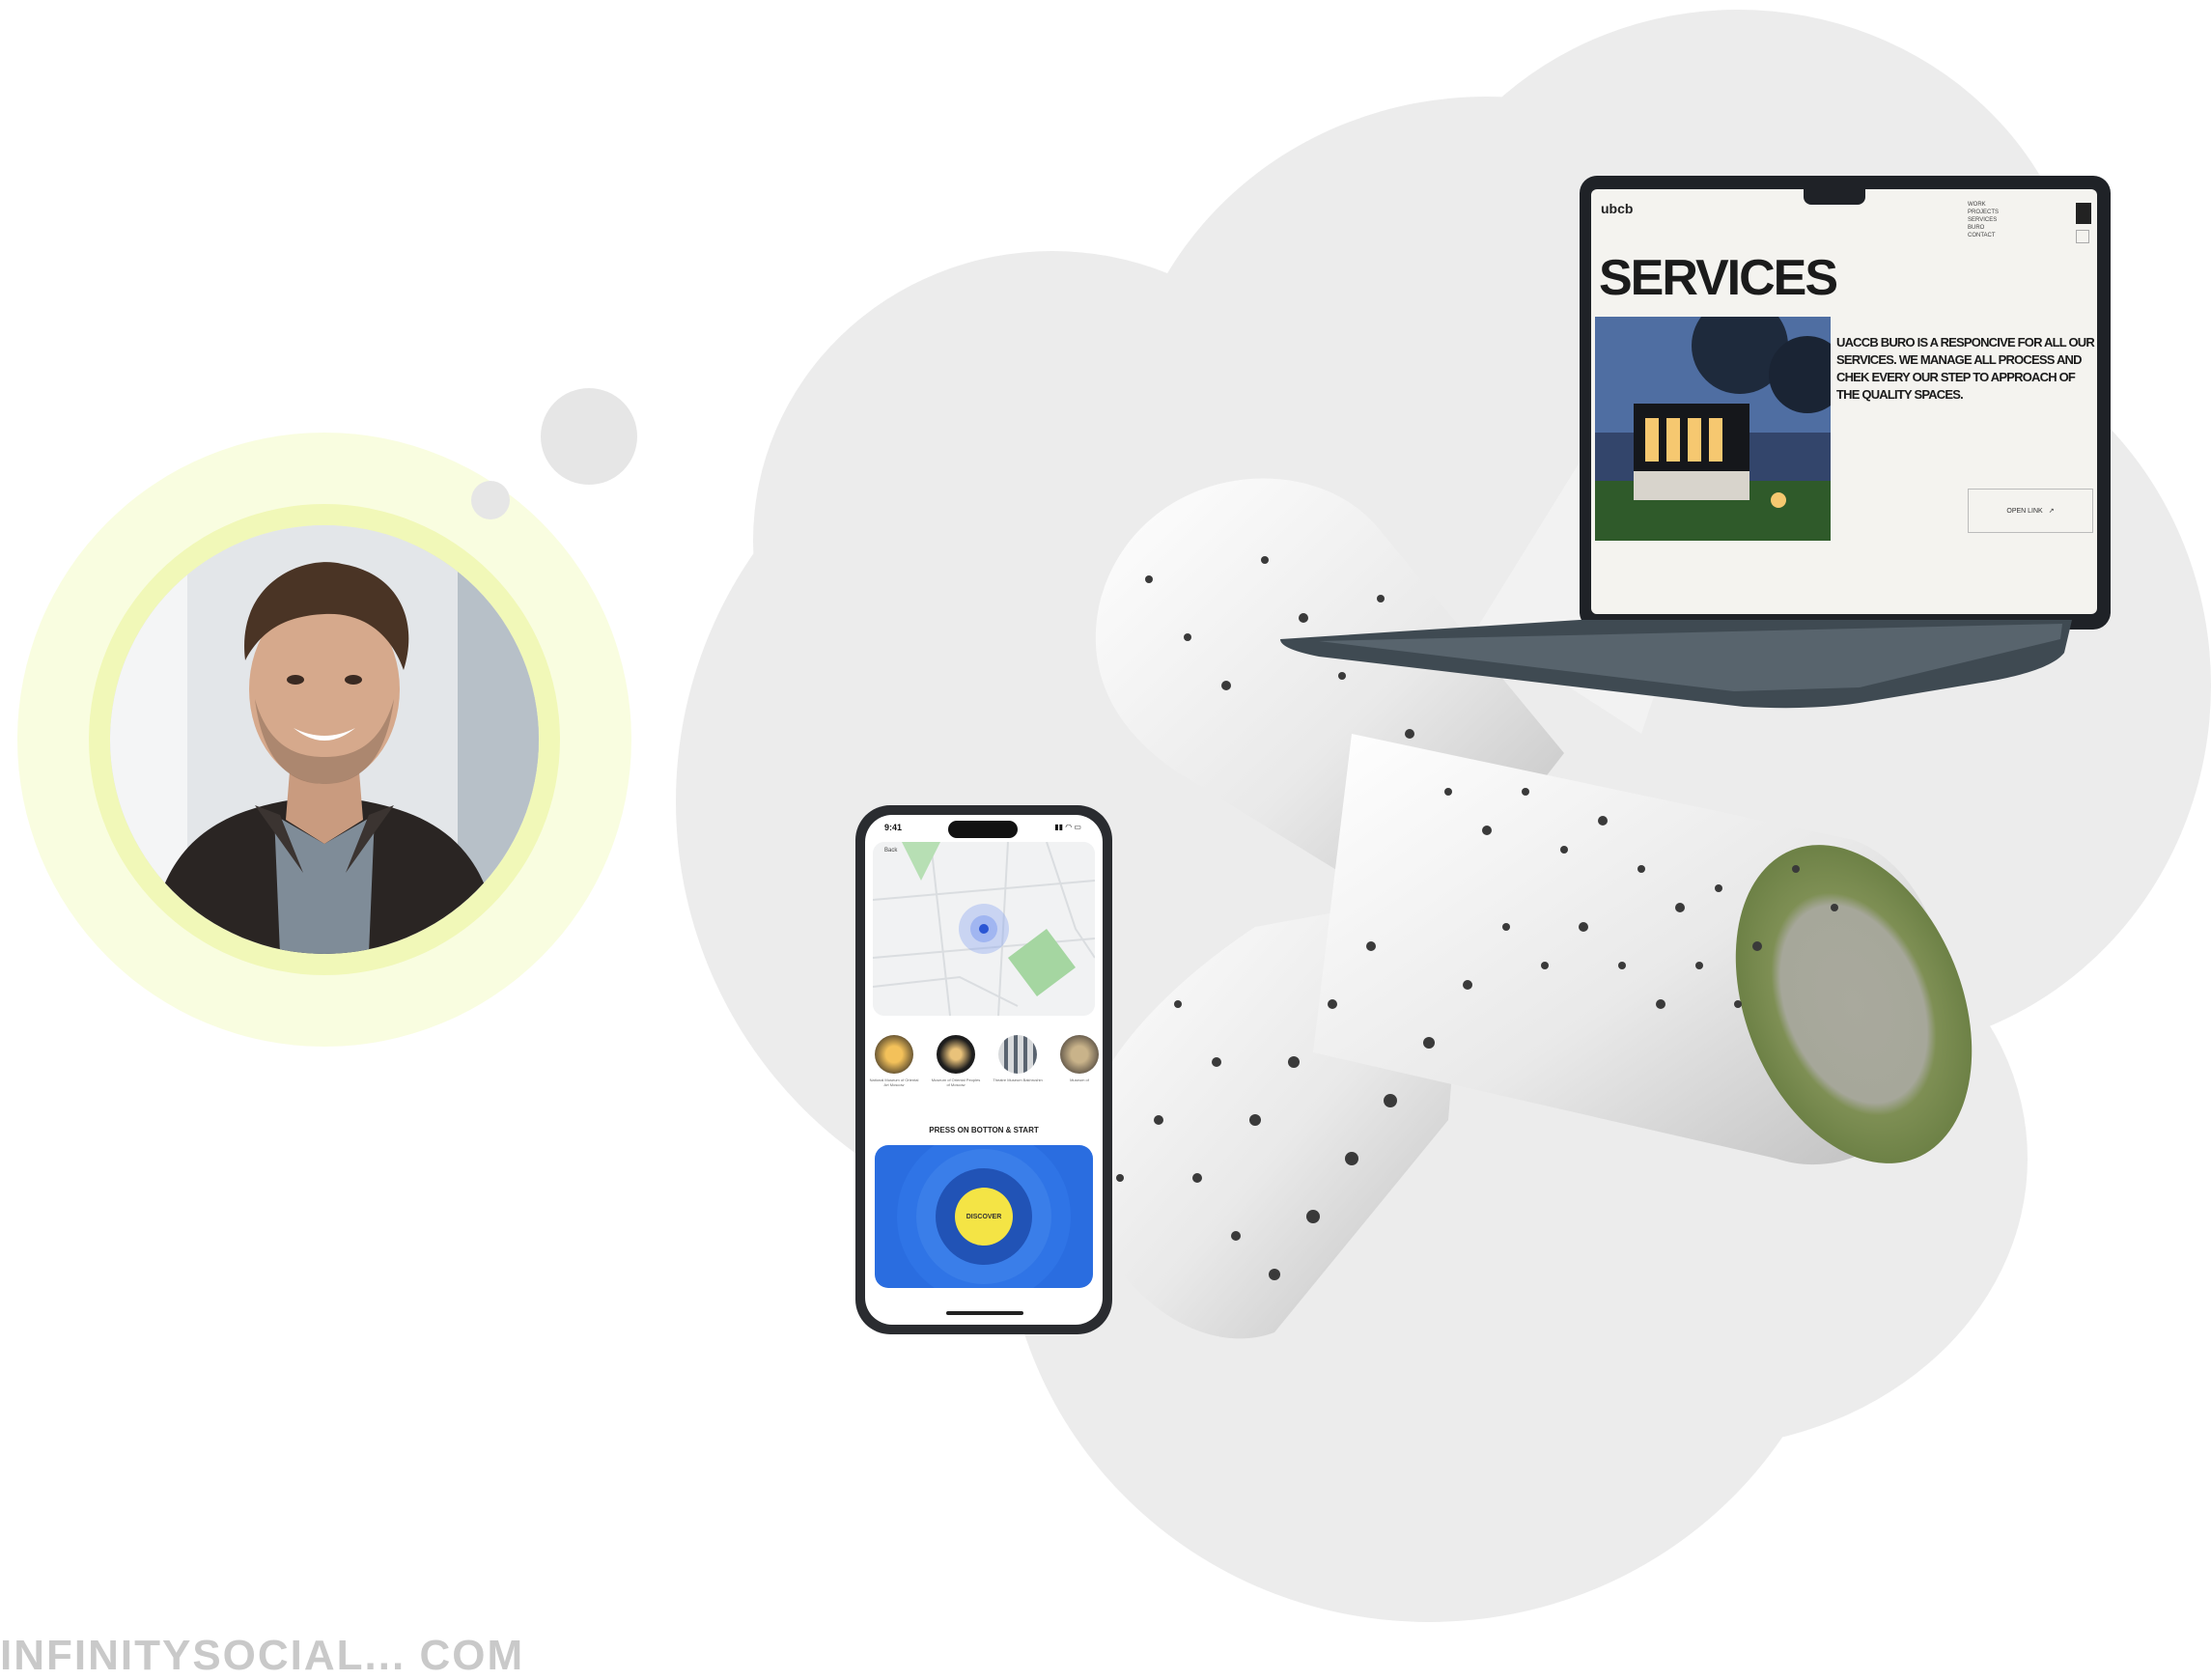 The width and height of the screenshot is (2211, 1680). Describe the element at coordinates (1834, 197) in the screenshot. I see `laptop-notch` at that location.